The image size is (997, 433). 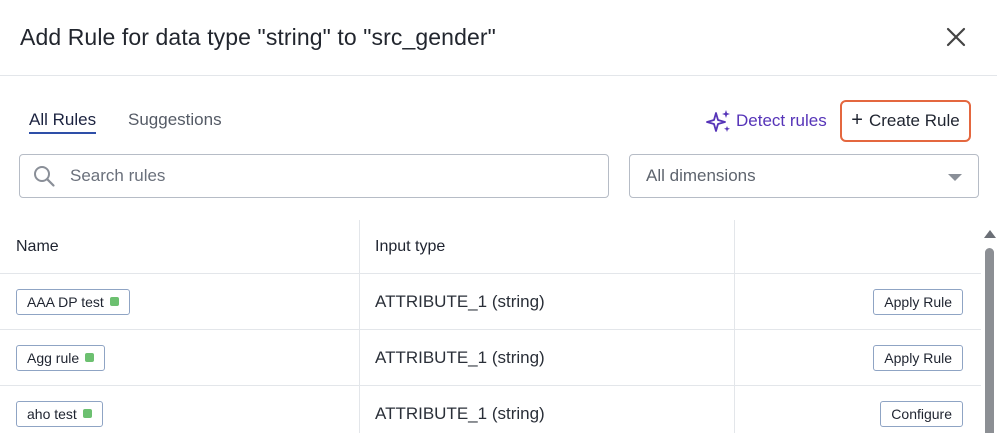 I want to click on close-icon, so click(x=956, y=37).